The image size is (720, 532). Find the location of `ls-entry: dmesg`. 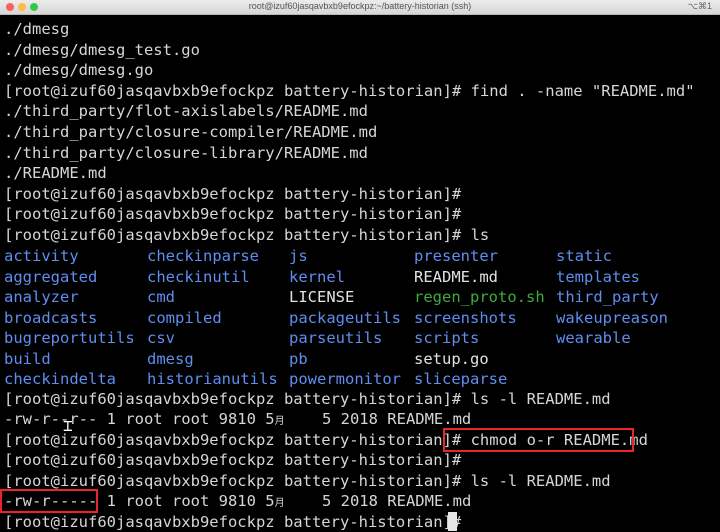

ls-entry: dmesg is located at coordinates (170, 358).